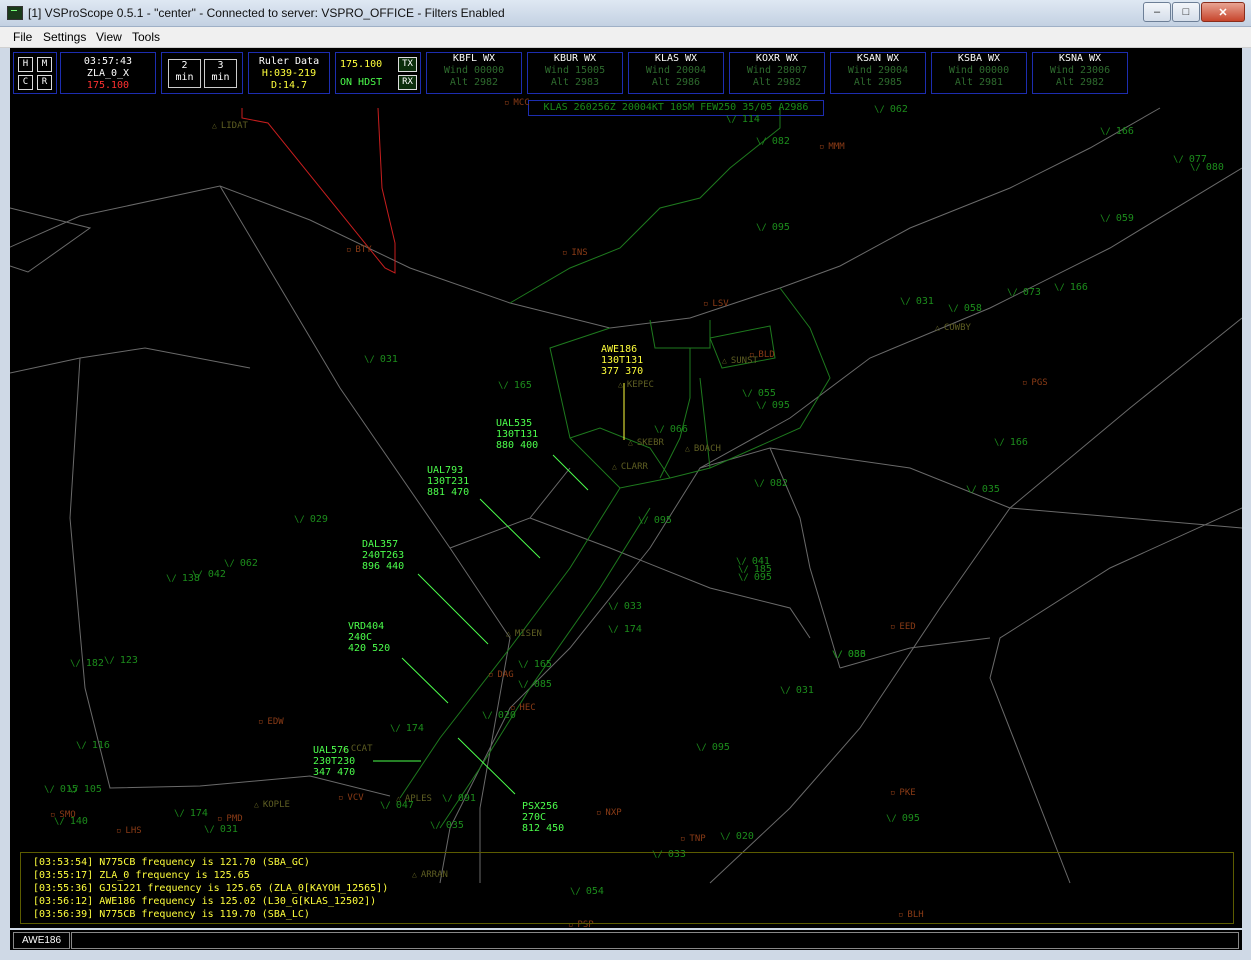 The image size is (1251, 960). Describe the element at coordinates (543, 817) in the screenshot. I see `aircraft-tag-psx256: PSX256 270C 812 450` at that location.